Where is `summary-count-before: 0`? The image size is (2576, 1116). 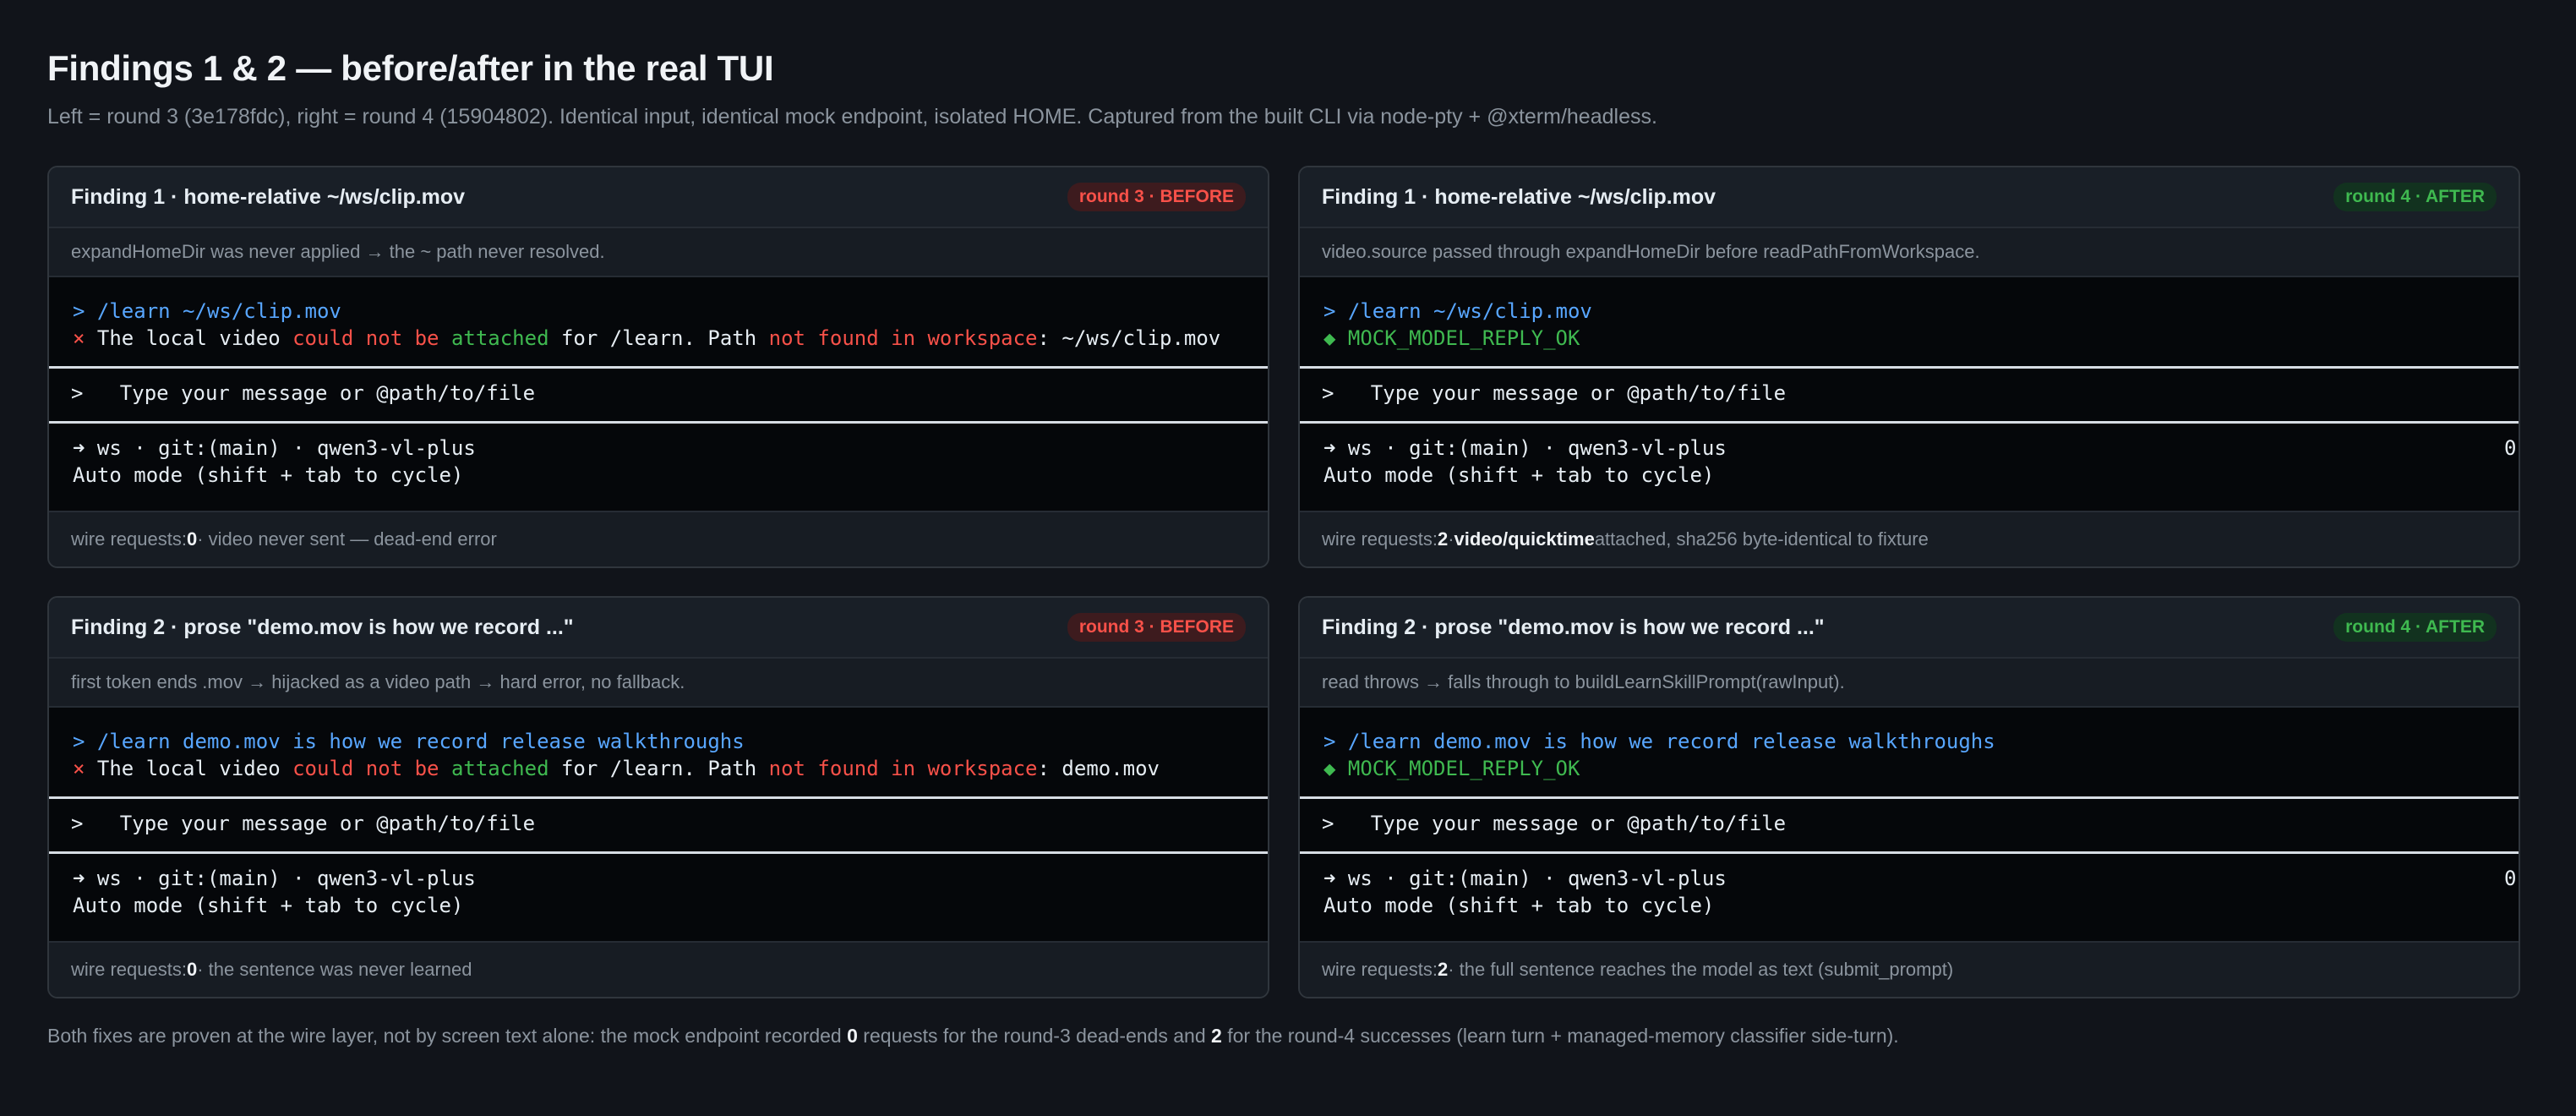 summary-count-before: 0 is located at coordinates (852, 1036).